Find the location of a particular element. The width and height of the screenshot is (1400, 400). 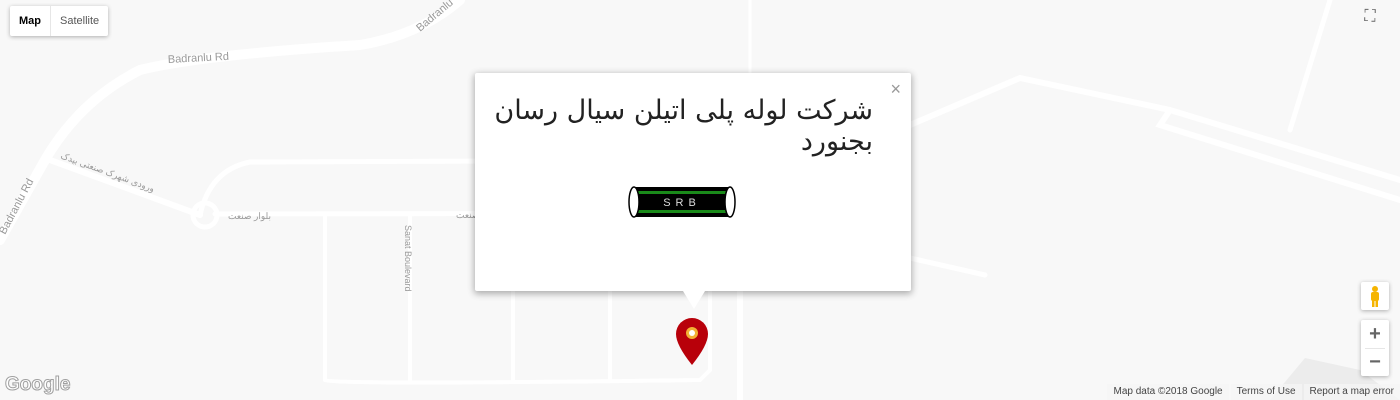

terms-link: Terms of Use is located at coordinates (1266, 392).